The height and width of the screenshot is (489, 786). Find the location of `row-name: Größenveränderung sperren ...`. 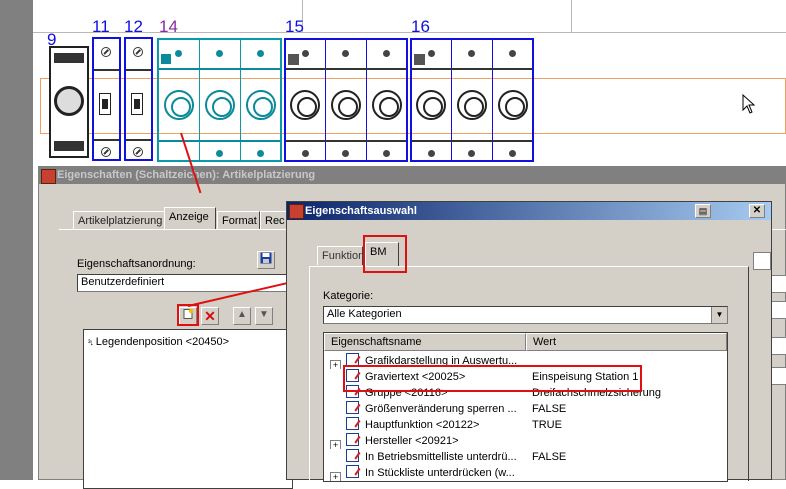

row-name: Größenveränderung sperren ... is located at coordinates (441, 409).